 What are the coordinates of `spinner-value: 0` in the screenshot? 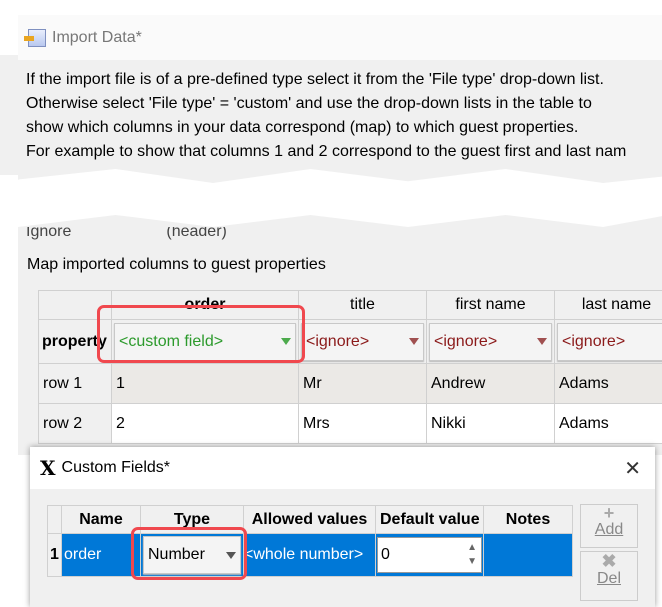 It's located at (385, 555).